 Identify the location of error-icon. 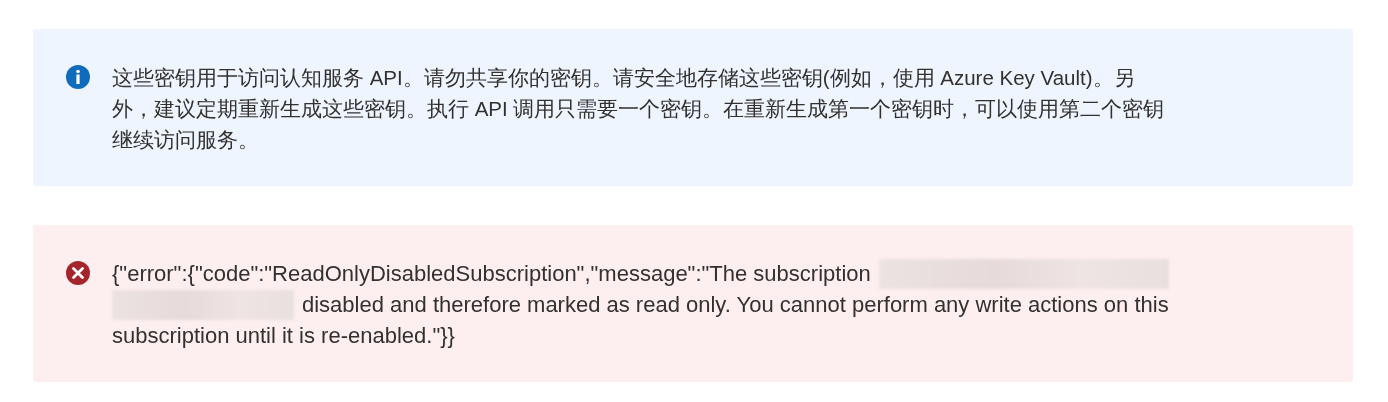
(78, 273).